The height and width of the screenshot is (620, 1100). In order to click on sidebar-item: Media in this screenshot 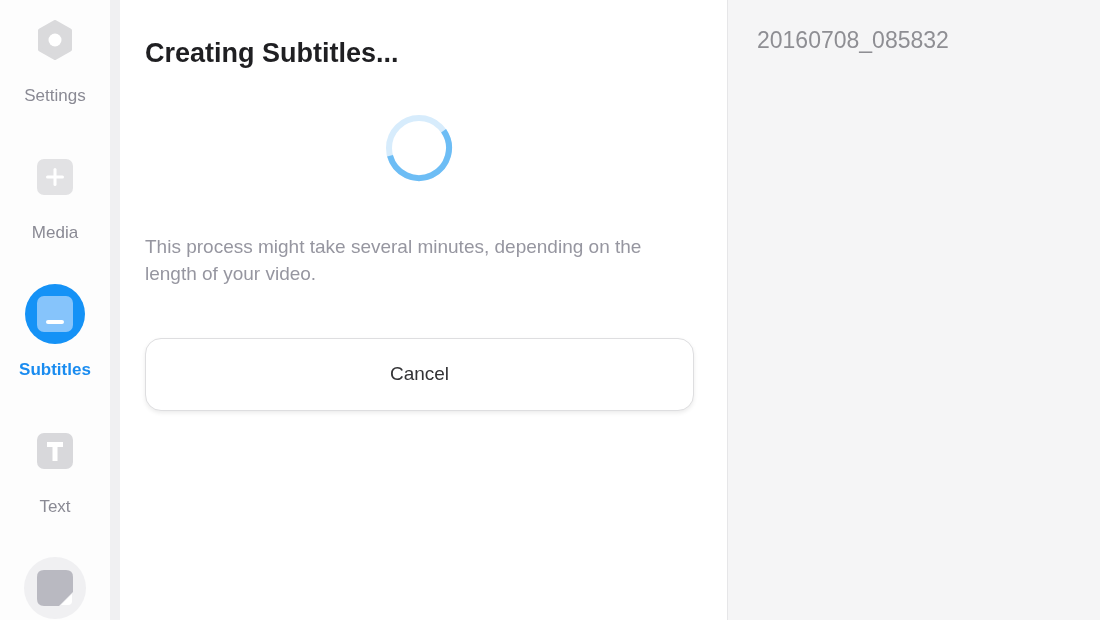, I will do `click(55, 194)`.